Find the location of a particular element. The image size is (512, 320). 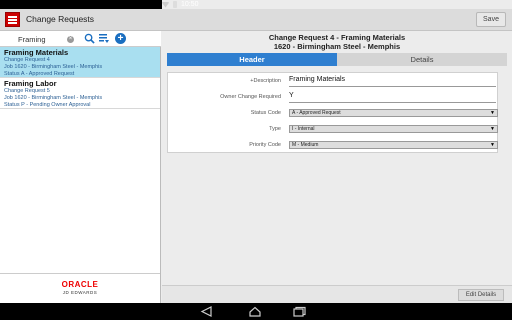

owner-change-row: Owner Change Required Y is located at coordinates (333, 97).